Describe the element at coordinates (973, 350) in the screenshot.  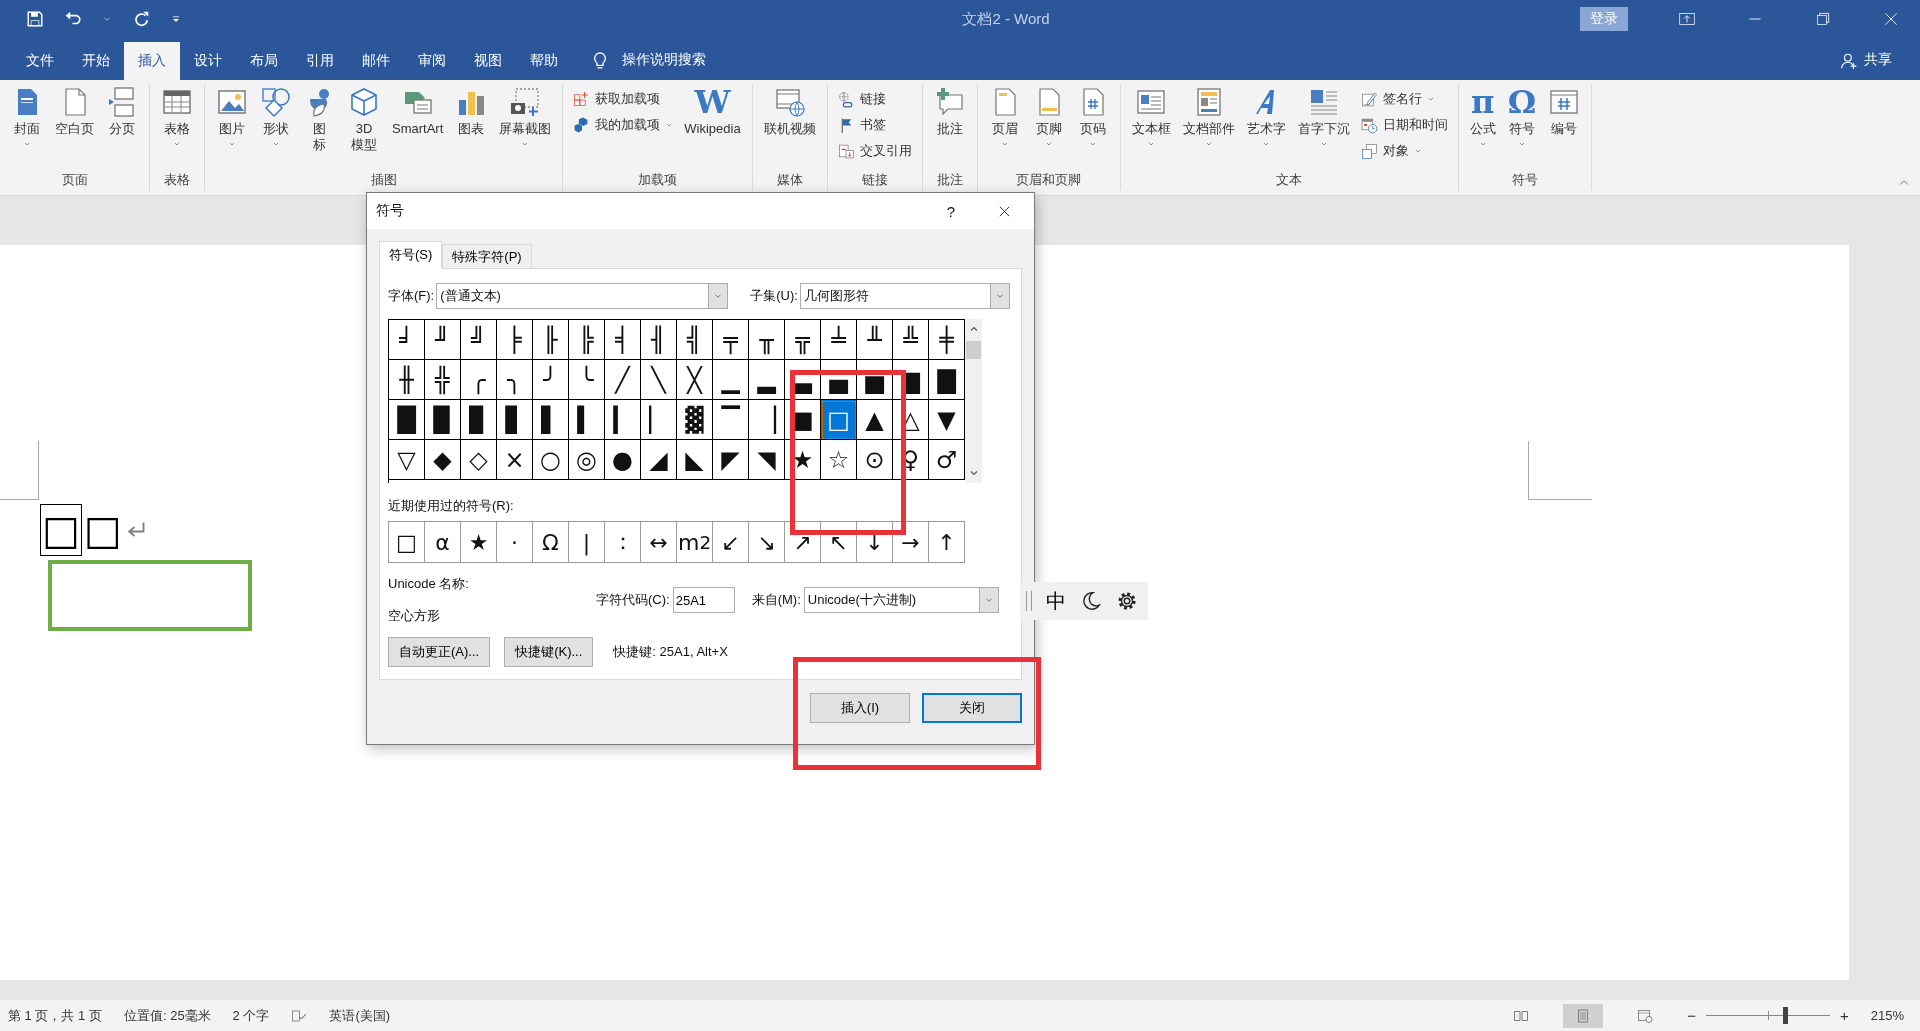
I see `scrollbar-thumb` at that location.